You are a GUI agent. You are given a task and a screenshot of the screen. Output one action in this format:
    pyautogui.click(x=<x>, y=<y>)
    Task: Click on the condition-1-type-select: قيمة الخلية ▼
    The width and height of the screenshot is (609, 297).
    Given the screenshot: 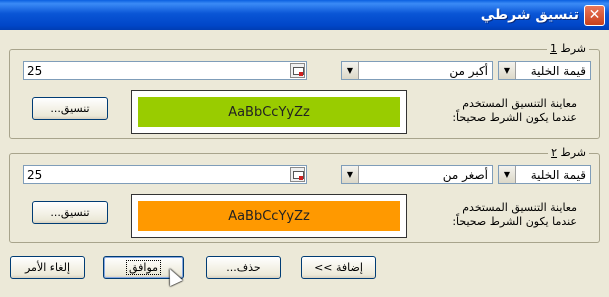 What is the action you would take?
    pyautogui.click(x=544, y=70)
    